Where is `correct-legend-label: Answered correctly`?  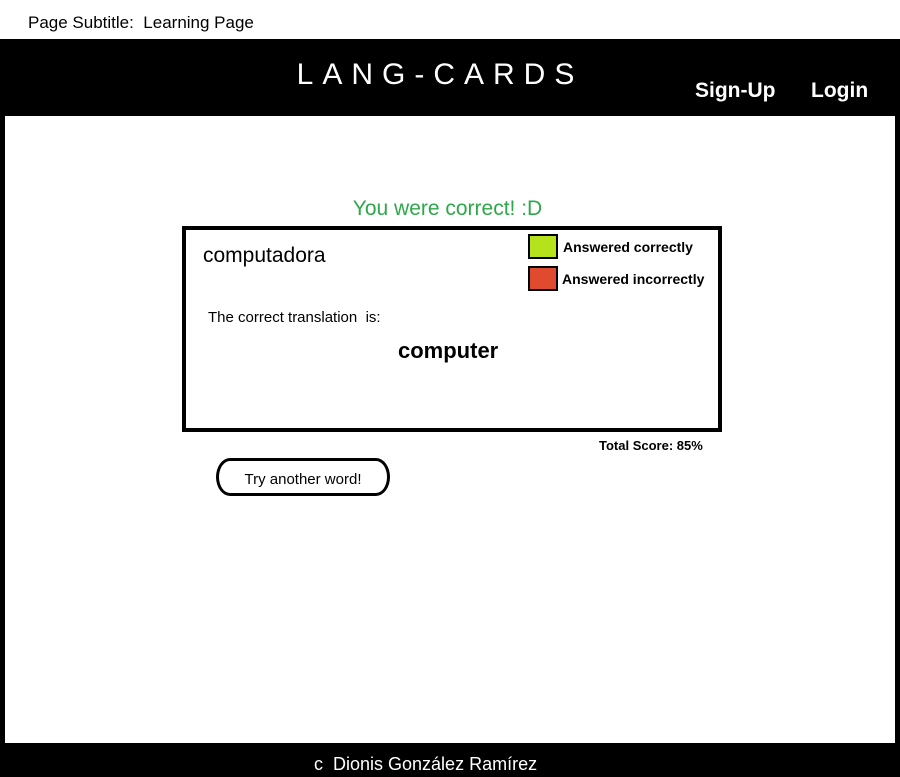 correct-legend-label: Answered correctly is located at coordinates (628, 247).